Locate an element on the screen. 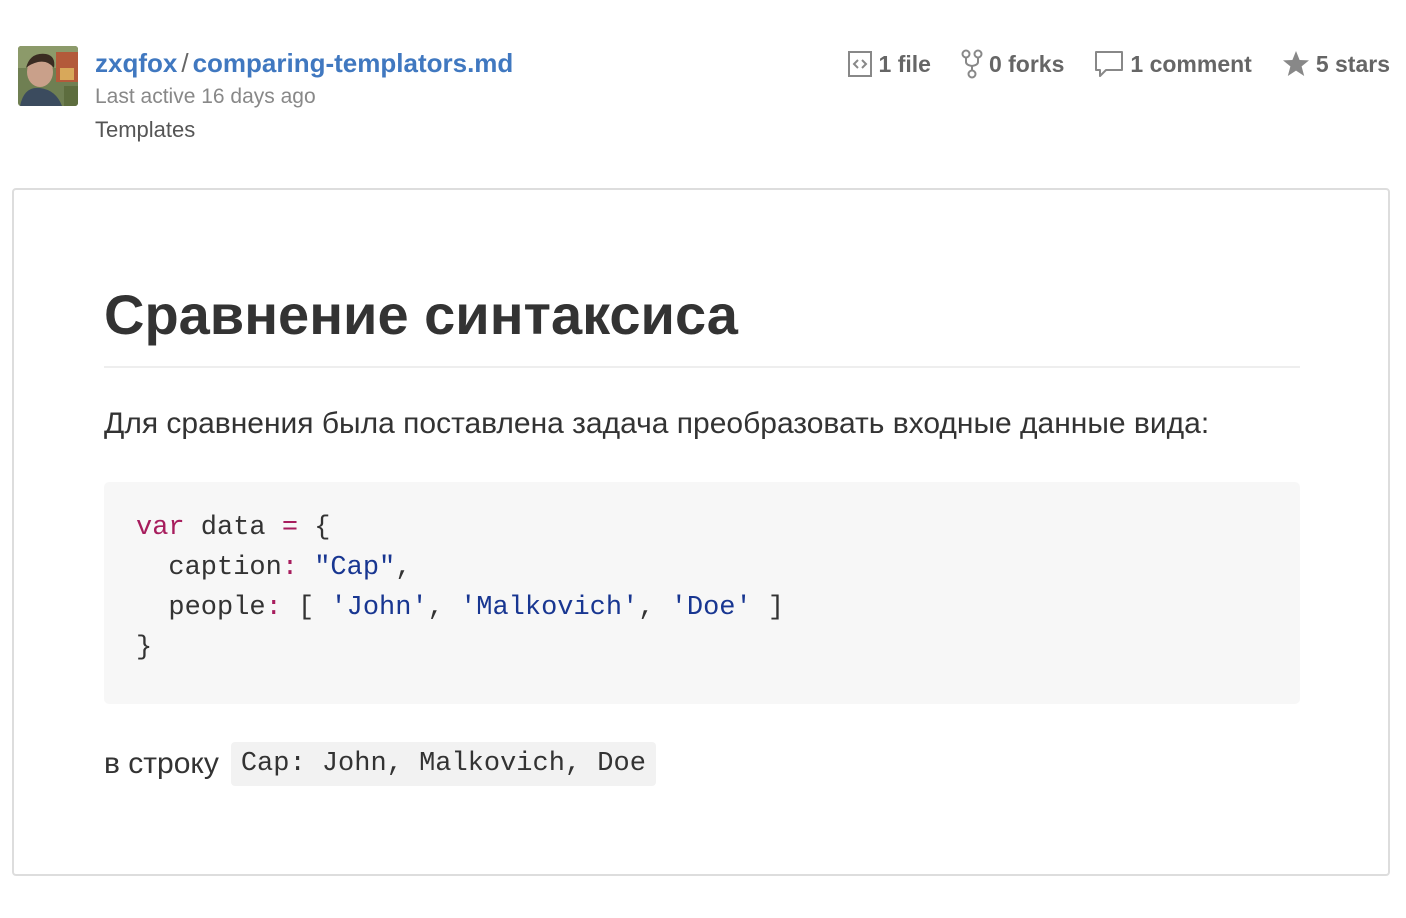 The height and width of the screenshot is (918, 1406). code-token: 'Doe' is located at coordinates (711, 608).